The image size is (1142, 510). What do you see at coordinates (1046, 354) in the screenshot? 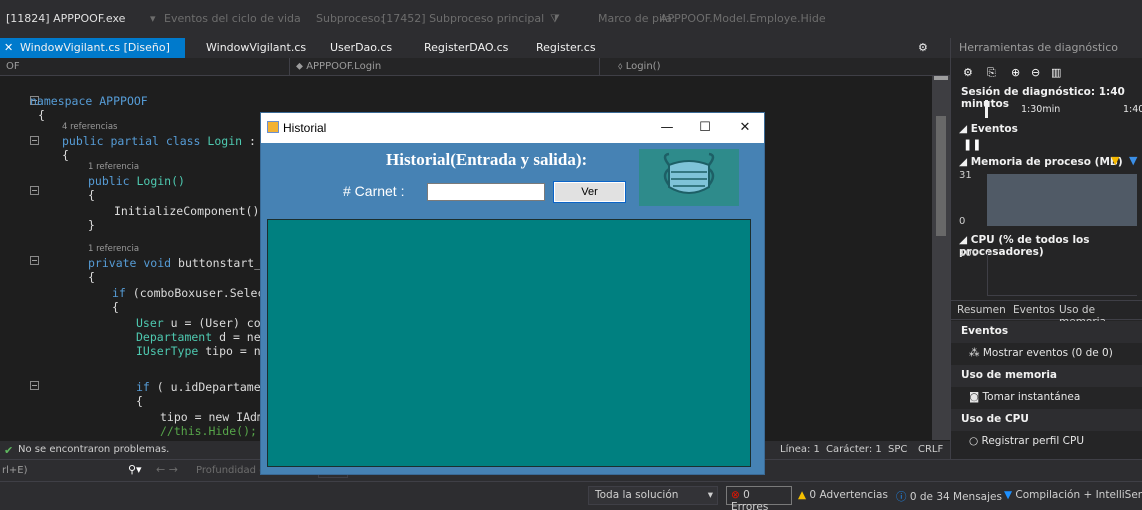
I see `show-events-link: ⁂ Mostrar eventos (0 de 0)` at bounding box center [1046, 354].